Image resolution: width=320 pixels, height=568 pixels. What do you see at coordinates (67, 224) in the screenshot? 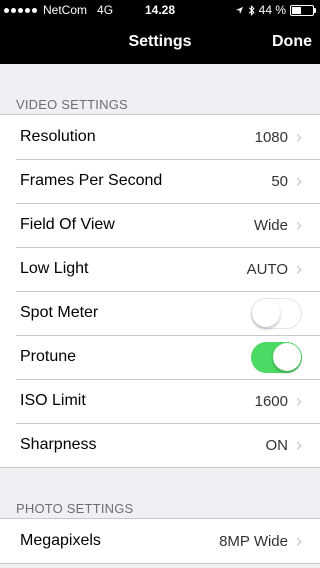
I see `row-label: Field Of View` at bounding box center [67, 224].